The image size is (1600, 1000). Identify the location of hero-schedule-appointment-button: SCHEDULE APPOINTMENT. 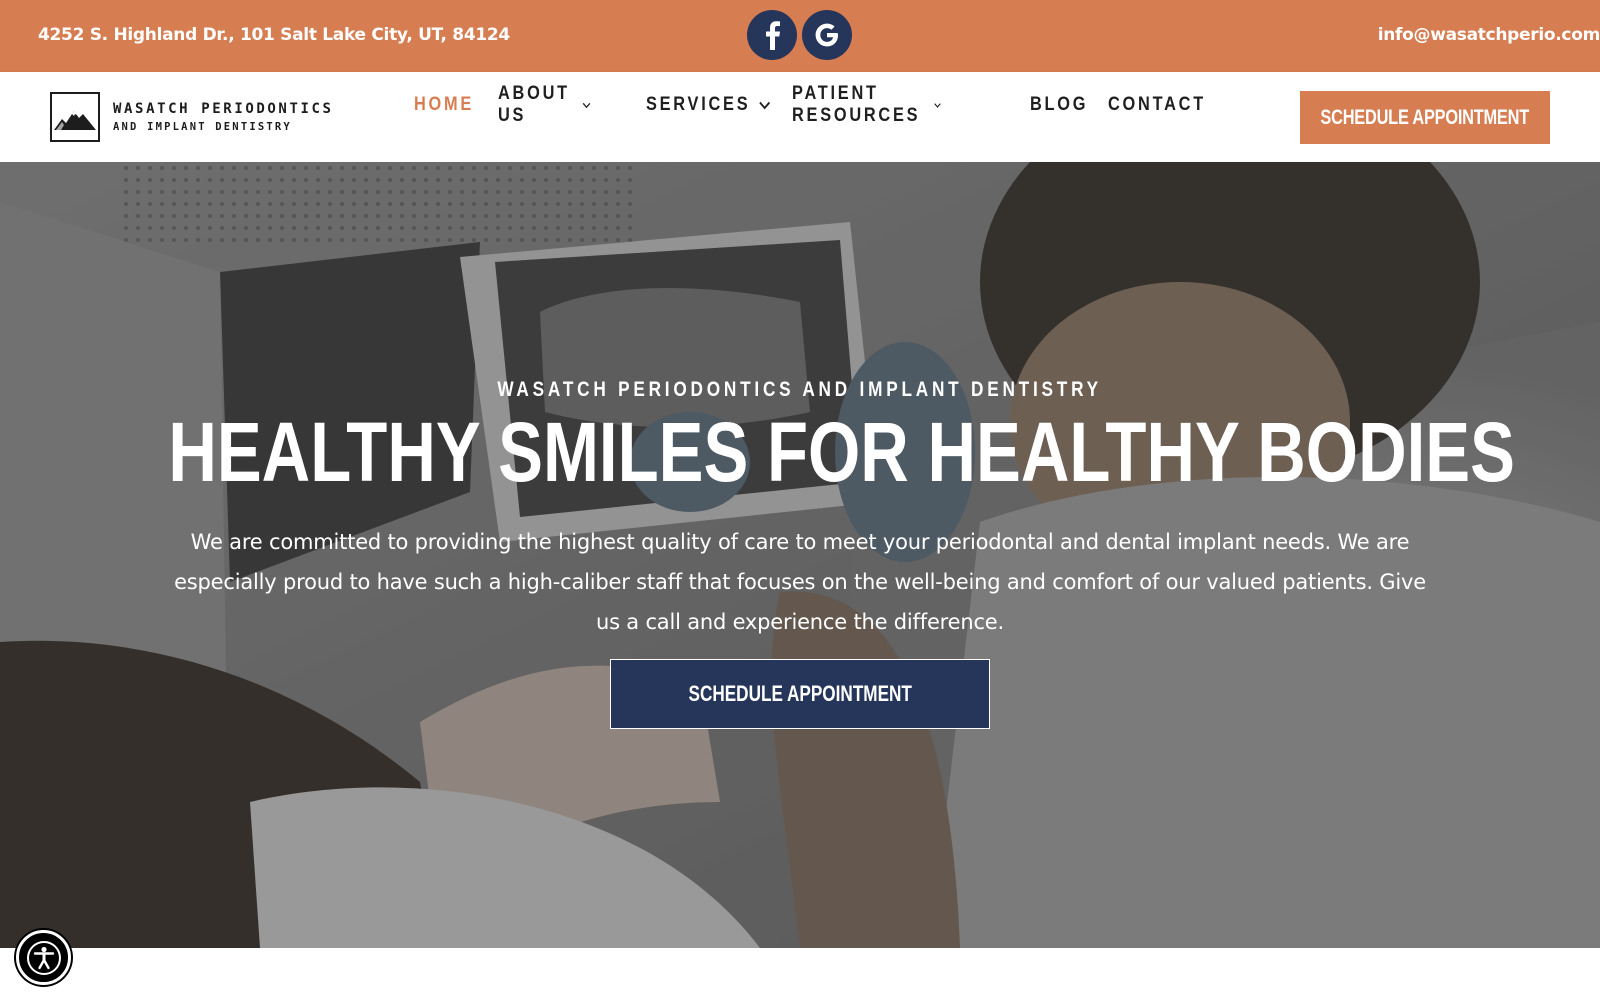
(800, 694).